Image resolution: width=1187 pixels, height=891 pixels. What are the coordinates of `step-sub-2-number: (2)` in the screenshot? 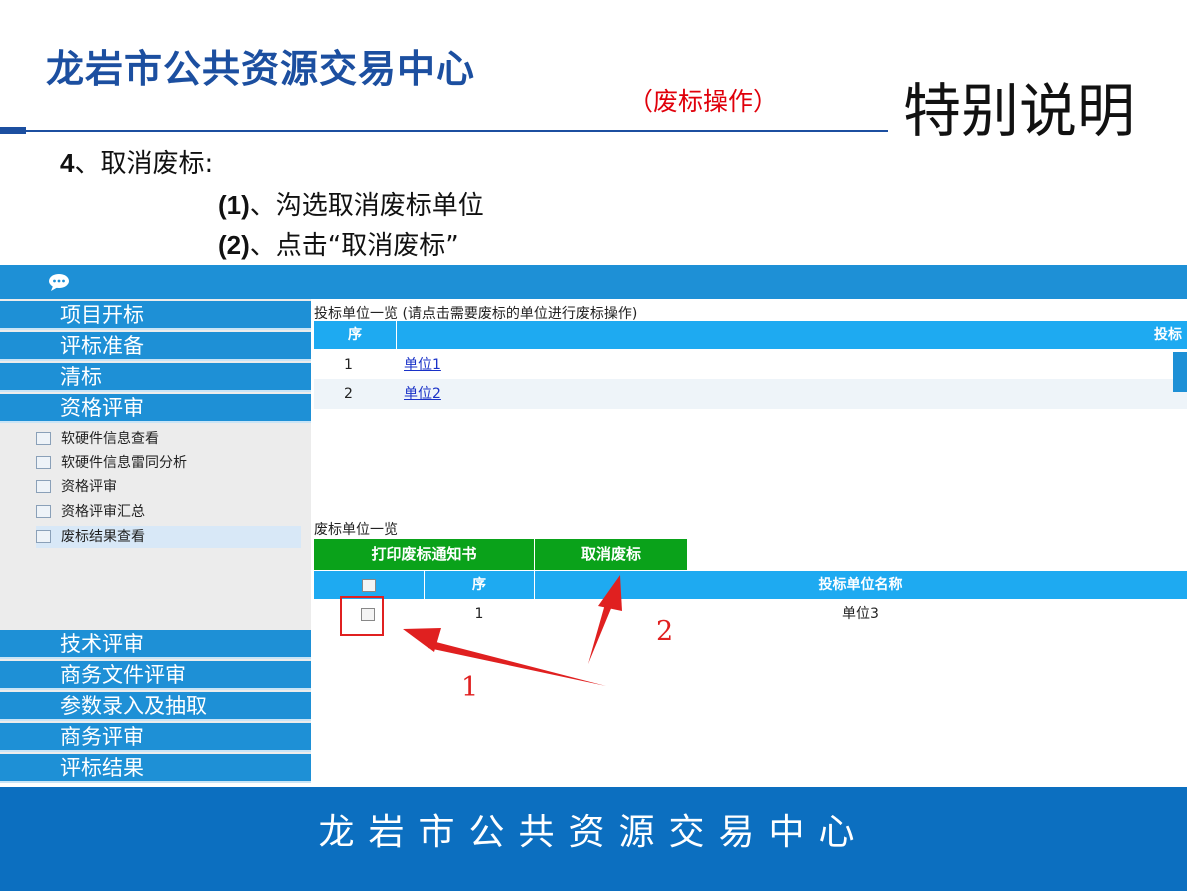 It's located at (234, 245).